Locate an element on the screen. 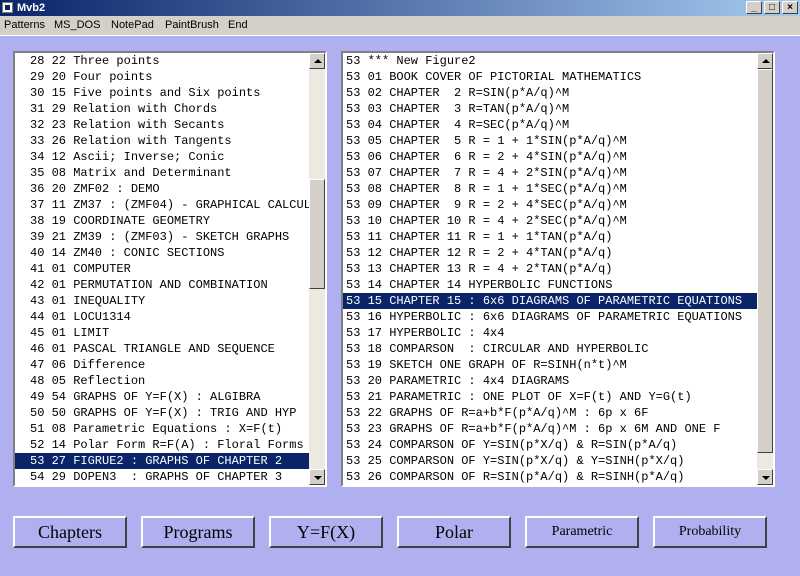 Image resolution: width=800 pixels, height=576 pixels. left-list-item: 36 20 ZMF02 : DEMO is located at coordinates (170, 189).